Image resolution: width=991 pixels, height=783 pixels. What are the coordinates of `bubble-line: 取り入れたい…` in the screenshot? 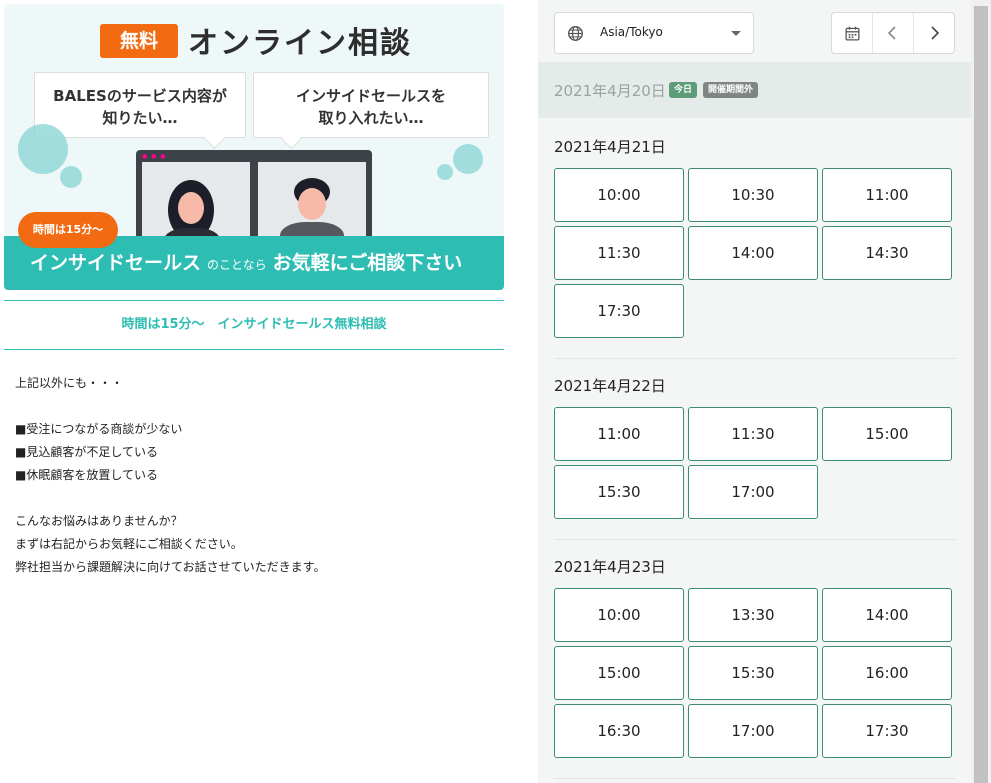 It's located at (371, 118).